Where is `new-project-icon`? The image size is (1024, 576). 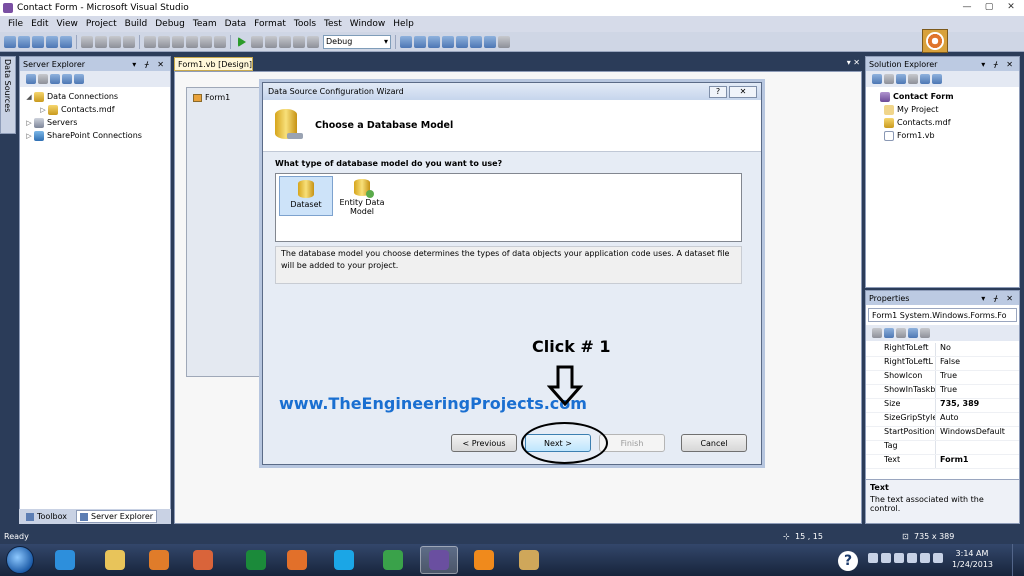 new-project-icon is located at coordinates (10, 41).